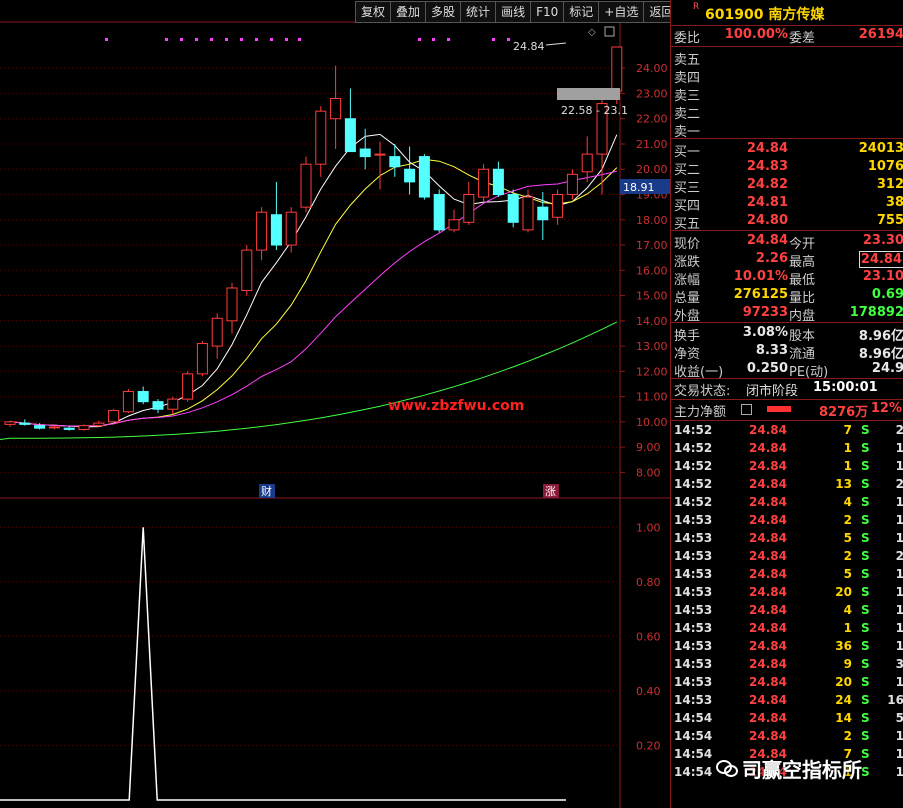 This screenshot has height=808, width=903. Describe the element at coordinates (444, 12) in the screenshot. I see `toolbar-btn-2: 多股` at that location.